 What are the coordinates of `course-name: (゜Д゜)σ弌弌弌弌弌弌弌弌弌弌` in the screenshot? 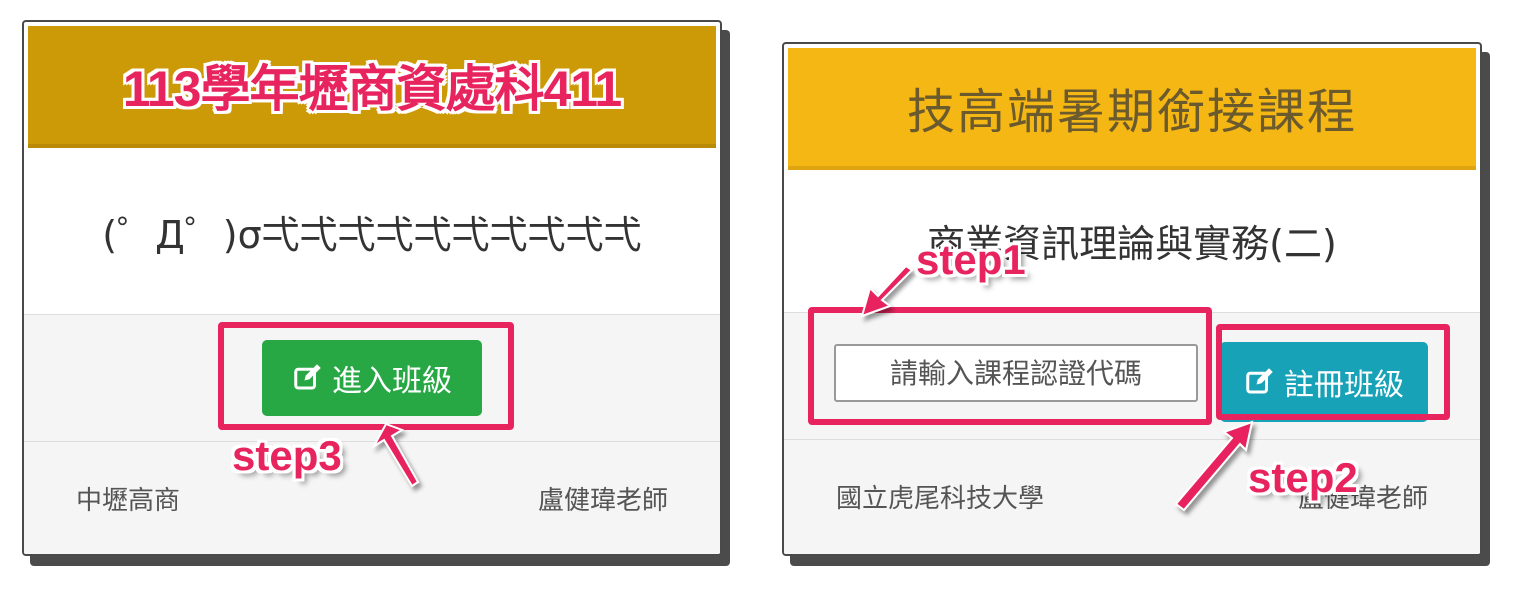 It's located at (372, 234).